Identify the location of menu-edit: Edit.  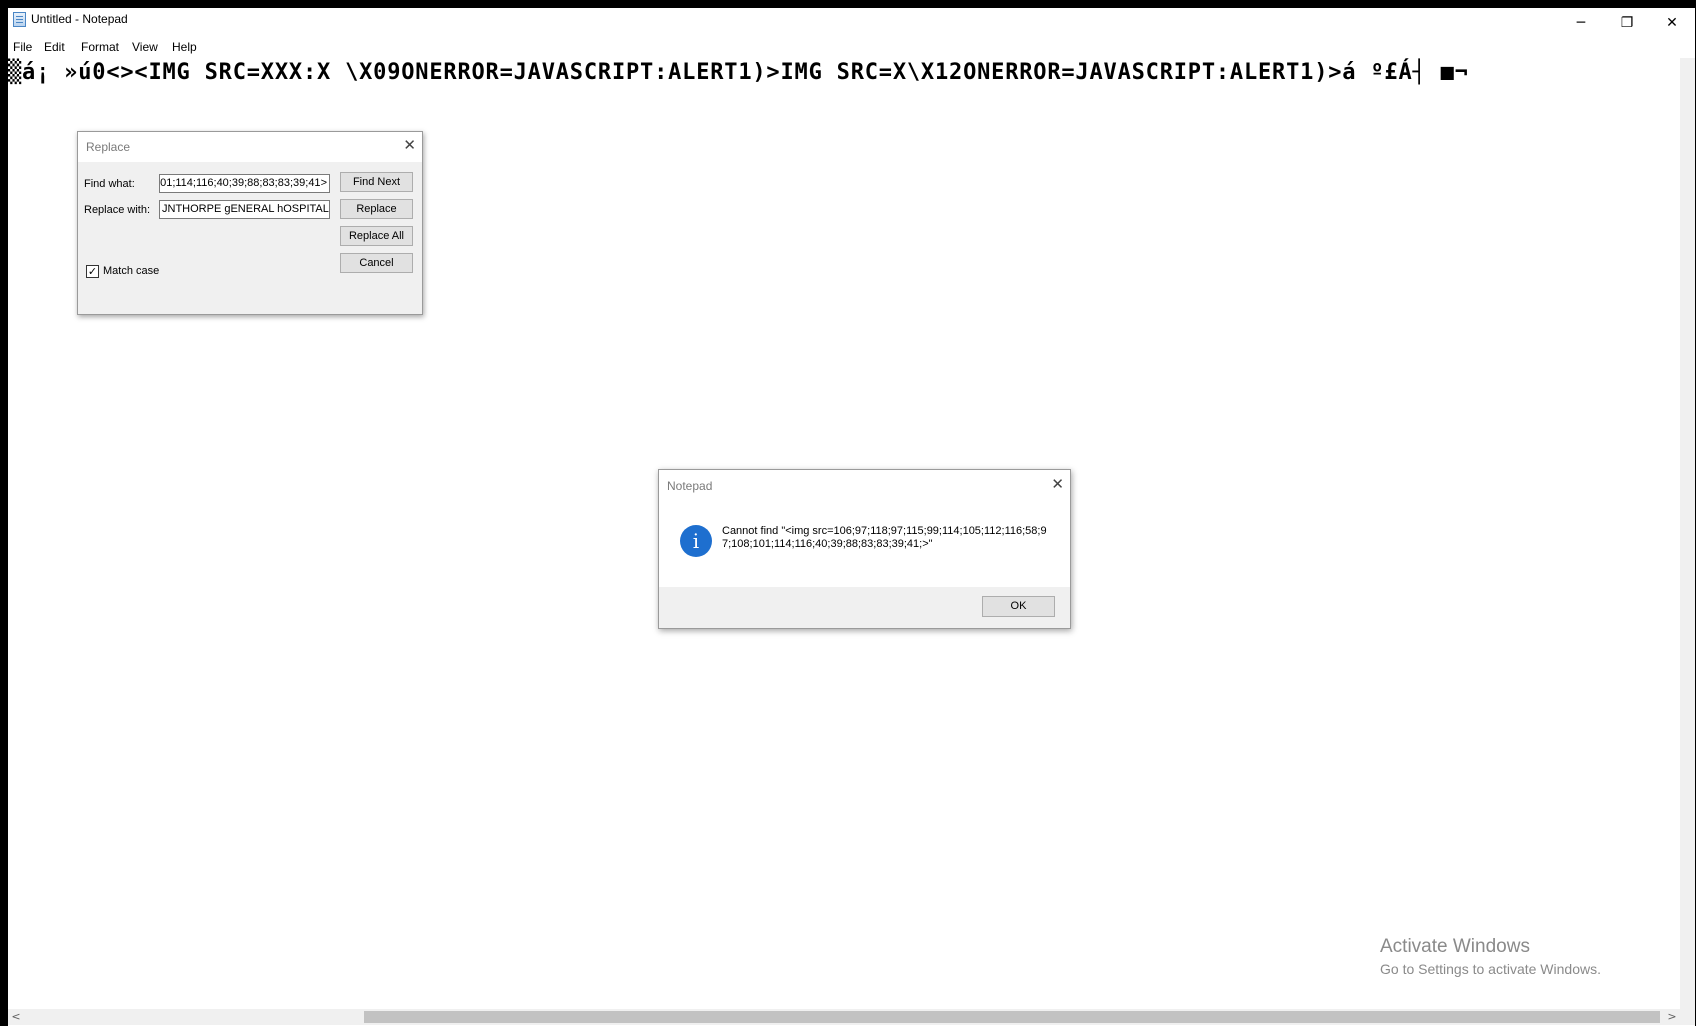
(54, 47).